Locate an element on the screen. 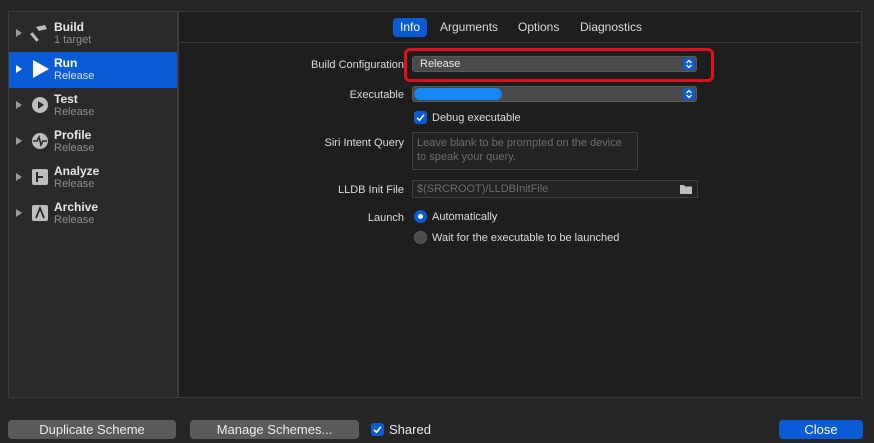  tab-info: Info is located at coordinates (410, 27).